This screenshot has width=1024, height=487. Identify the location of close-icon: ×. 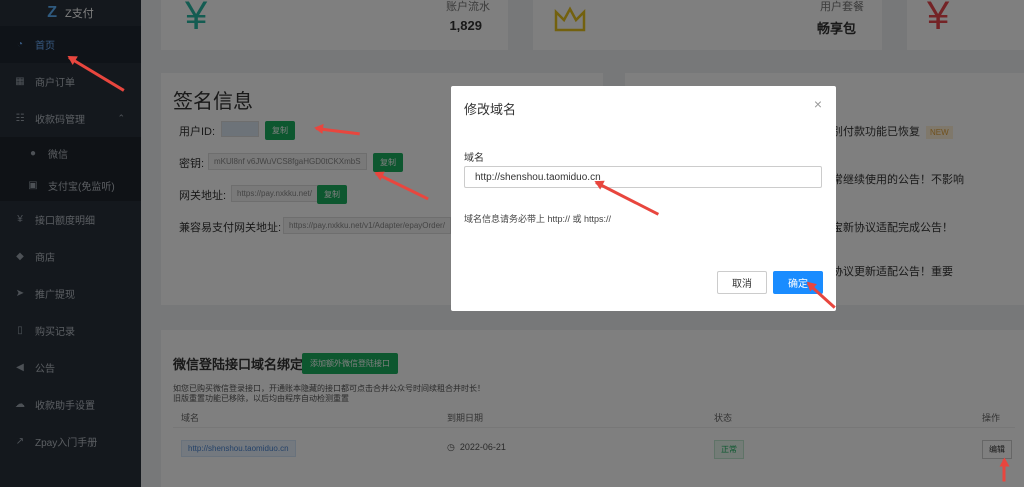
(818, 104).